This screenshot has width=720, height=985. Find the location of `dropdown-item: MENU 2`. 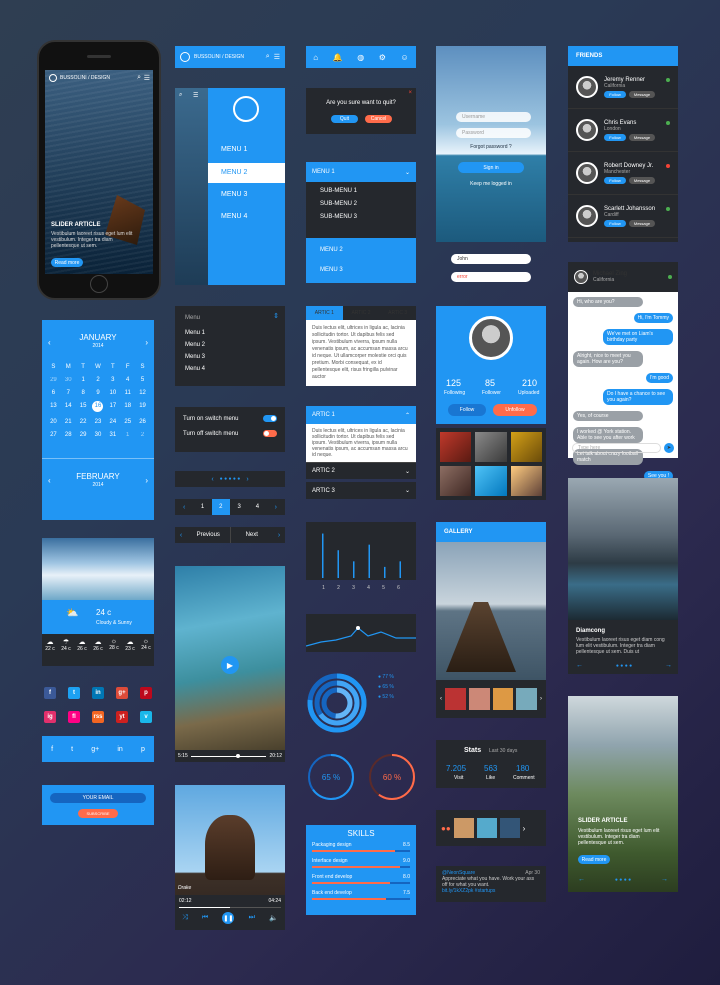

dropdown-item: MENU 2 is located at coordinates (361, 250).